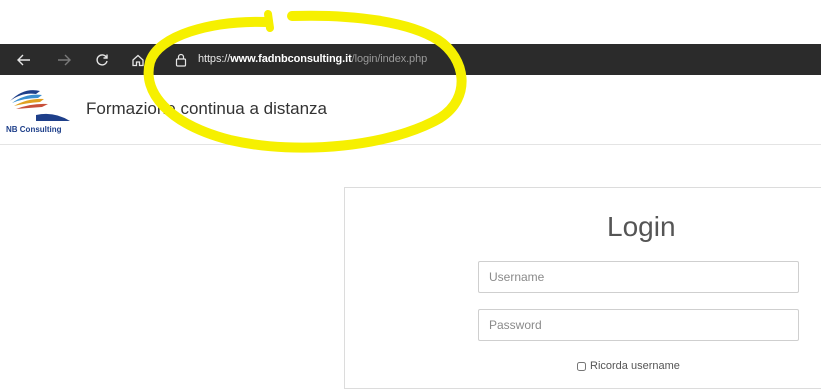 This screenshot has height=389, width=821. Describe the element at coordinates (291, 59) in the screenshot. I see `url-host: www.fadnbconsulting.it` at that location.